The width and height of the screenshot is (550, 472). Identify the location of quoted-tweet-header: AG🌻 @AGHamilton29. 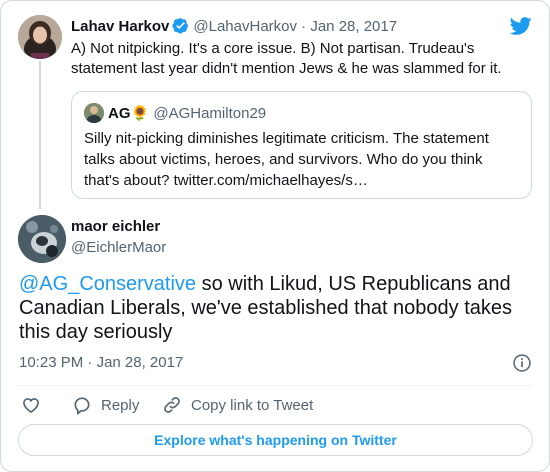
(187, 113).